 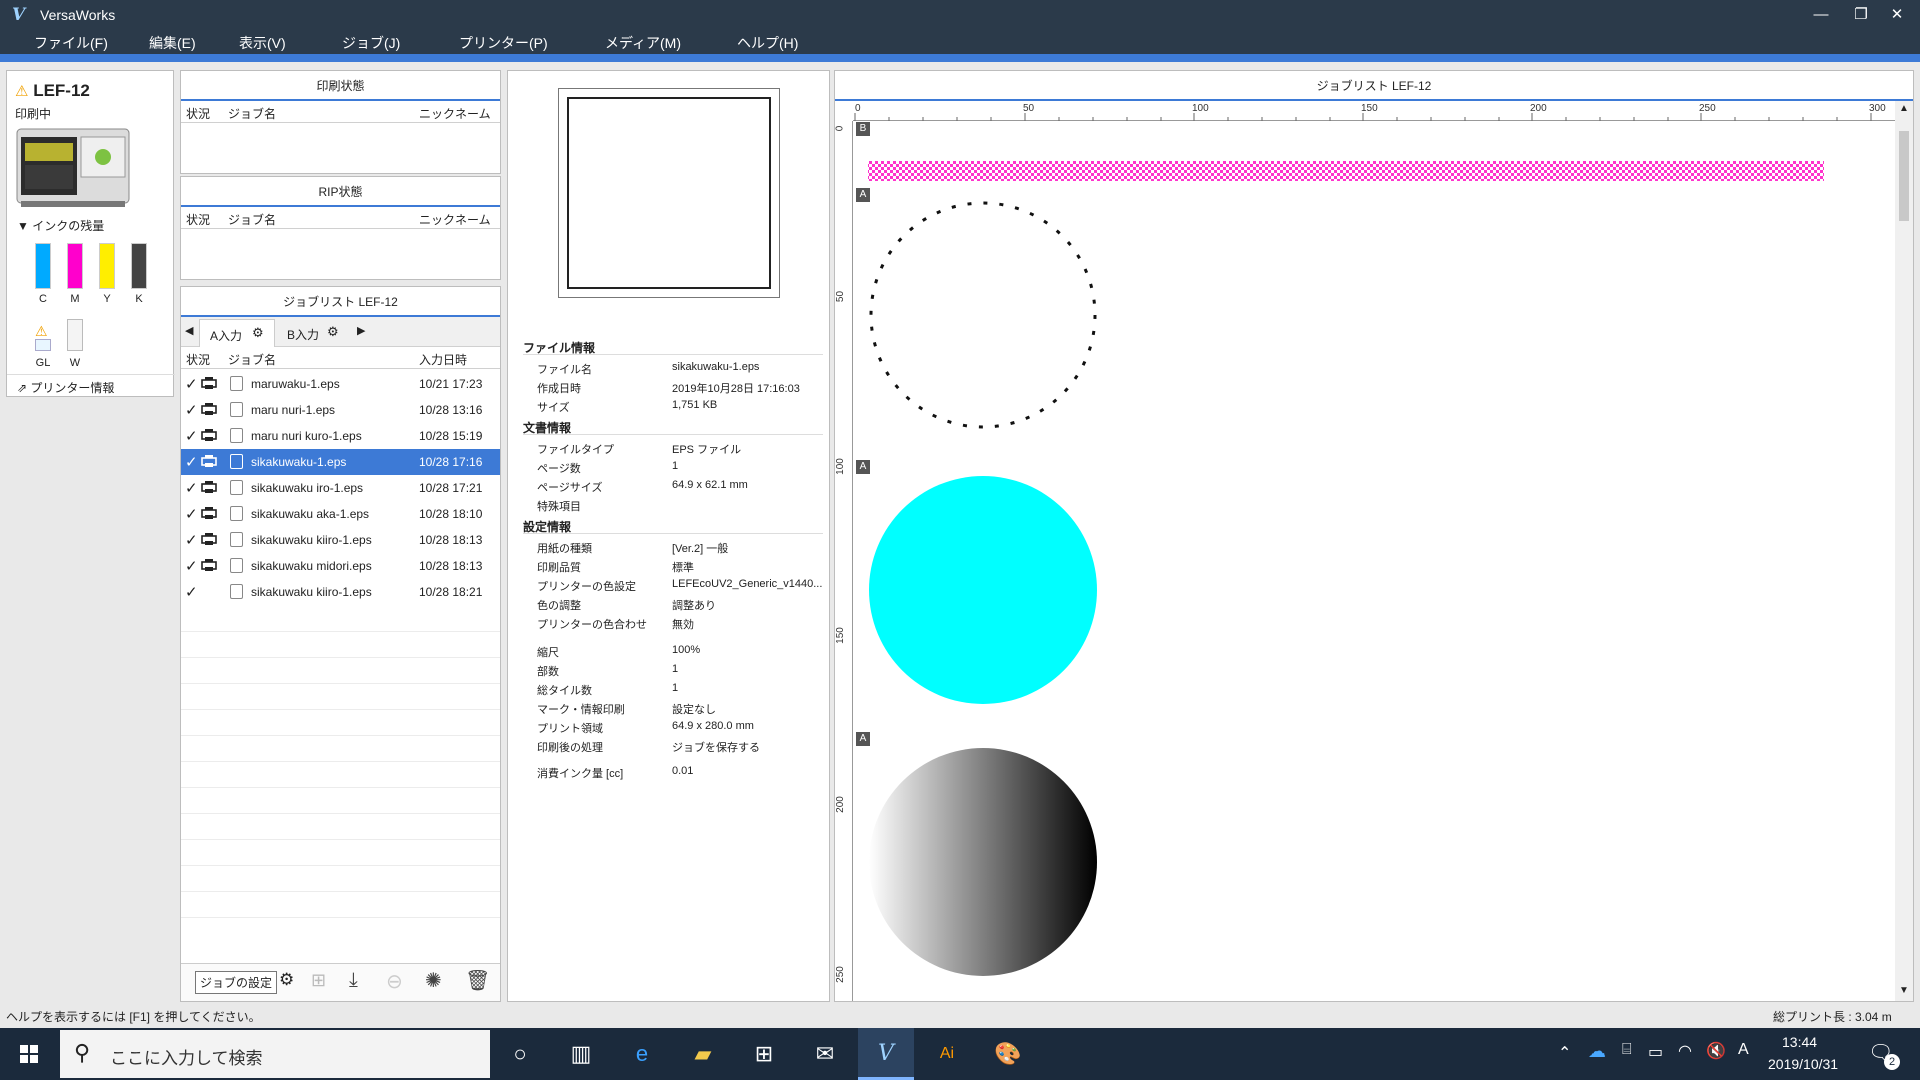 I want to click on printer-image-icon, so click(x=73, y=167).